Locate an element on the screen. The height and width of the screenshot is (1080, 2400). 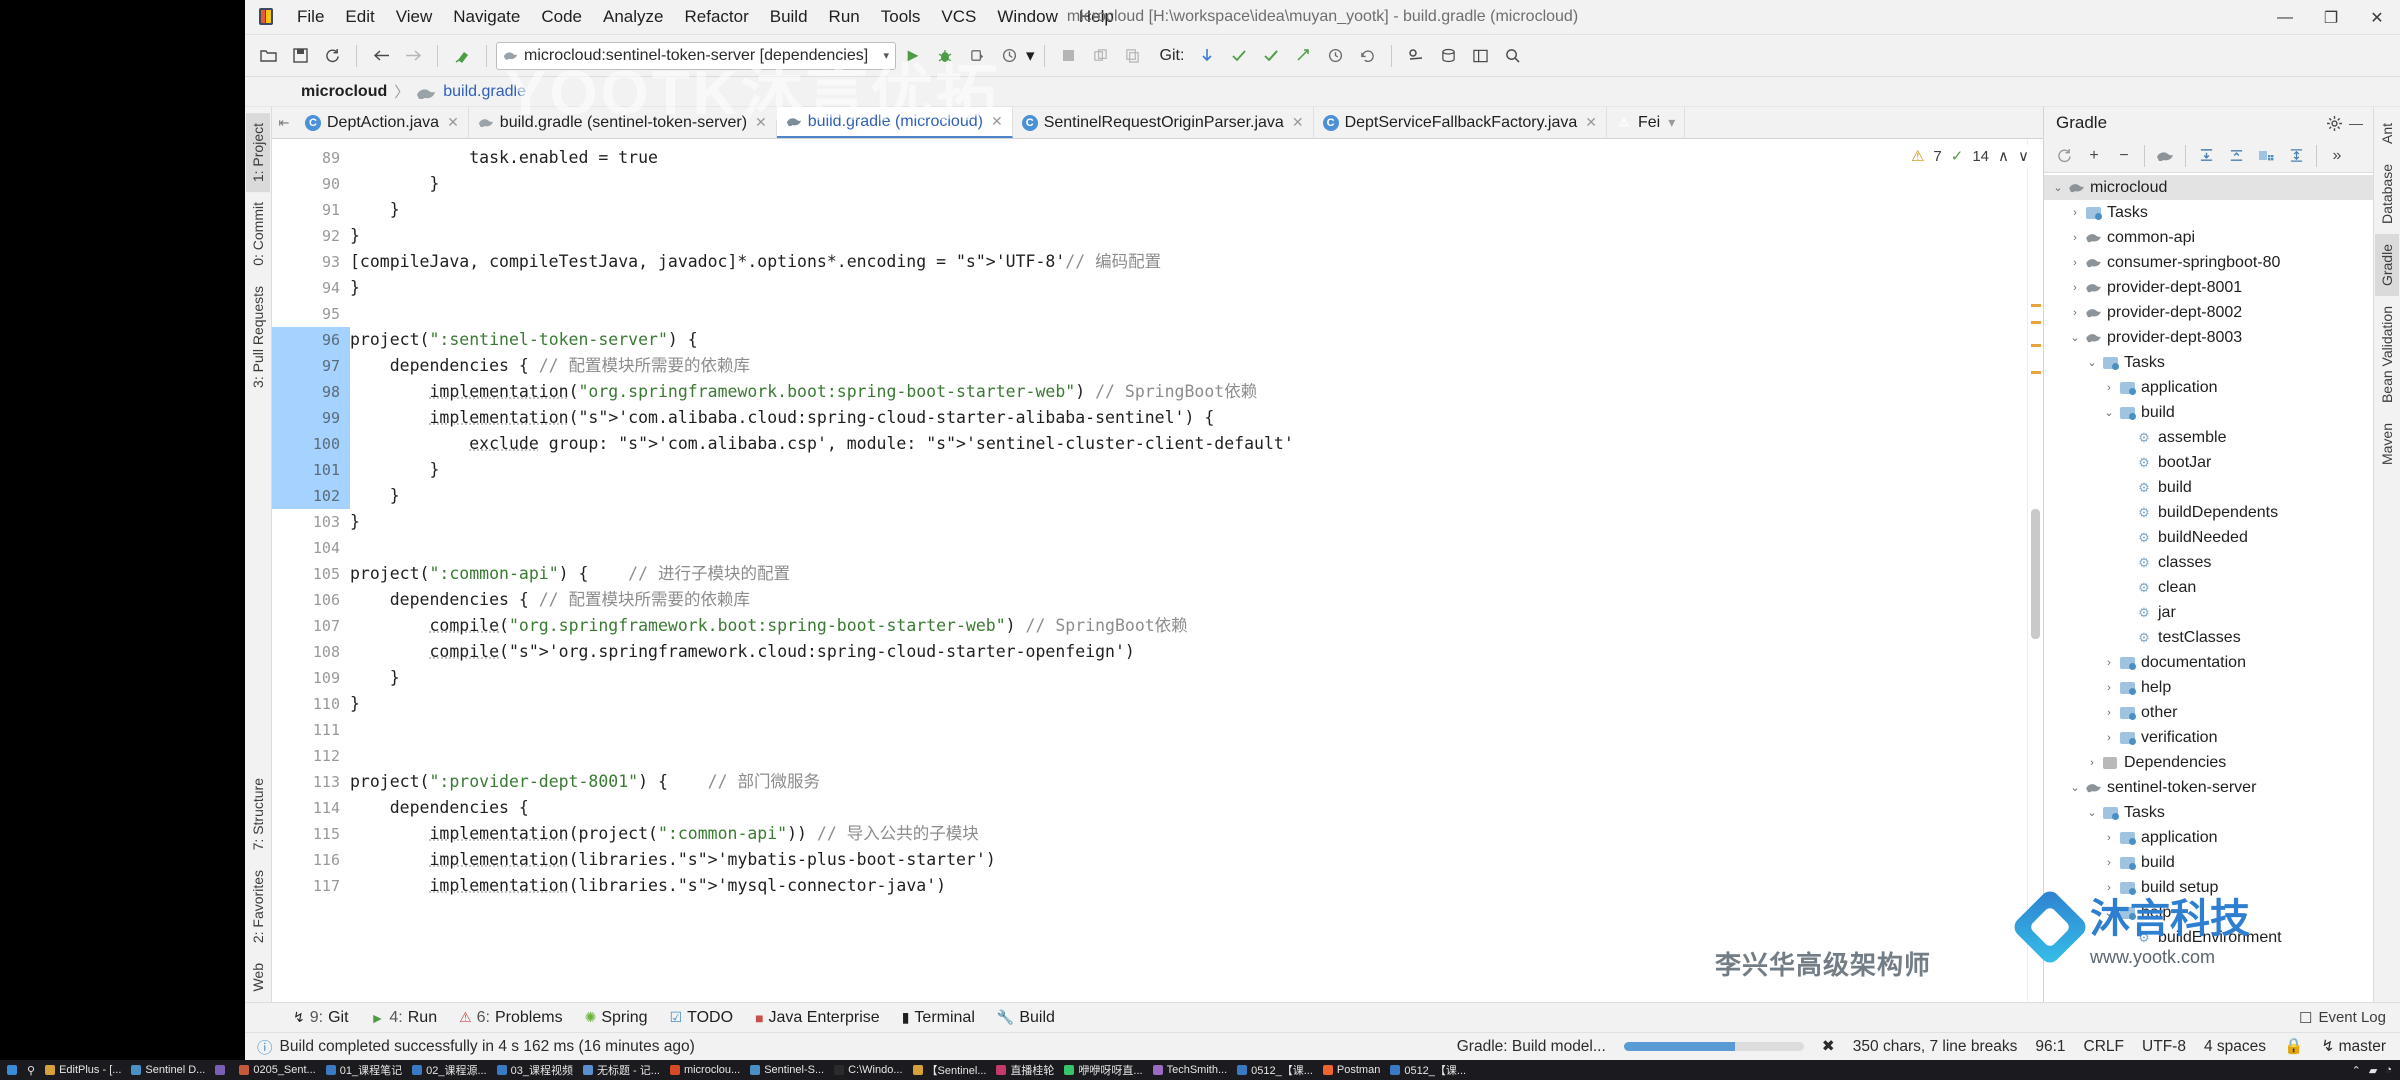
run-more-chevron-icon: ▾ is located at coordinates (1030, 56).